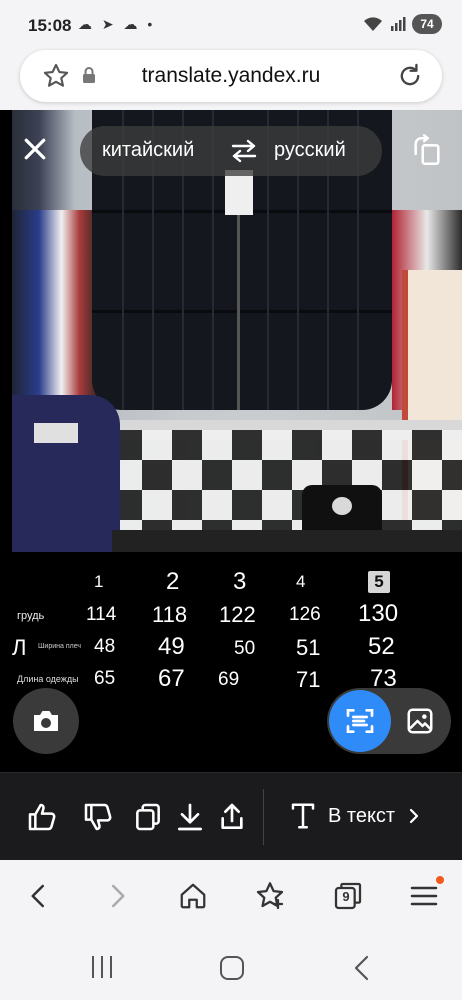 The height and width of the screenshot is (1000, 462). I want to click on address-bar: translate.yandex.ru, so click(231, 76).